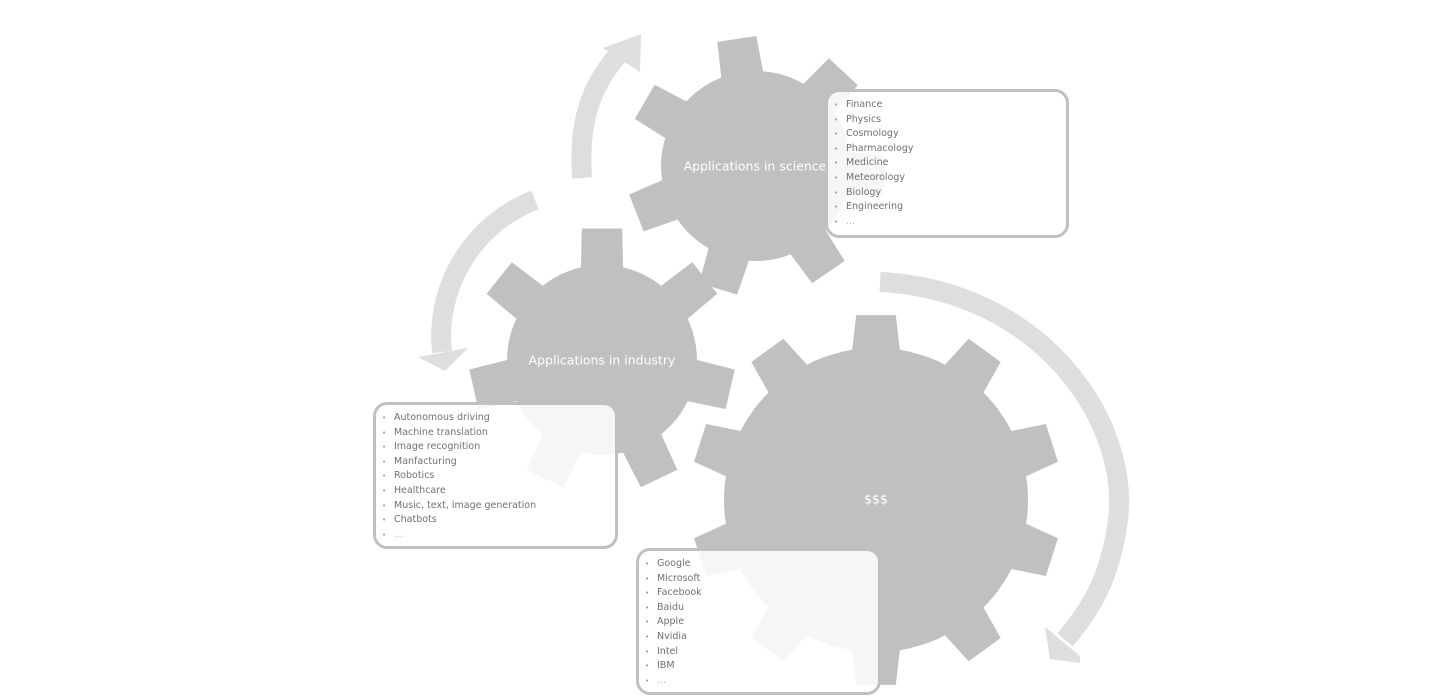 This screenshot has width=1441, height=696. What do you see at coordinates (755, 166) in the screenshot?
I see `gear-label-science: Applications in science` at bounding box center [755, 166].